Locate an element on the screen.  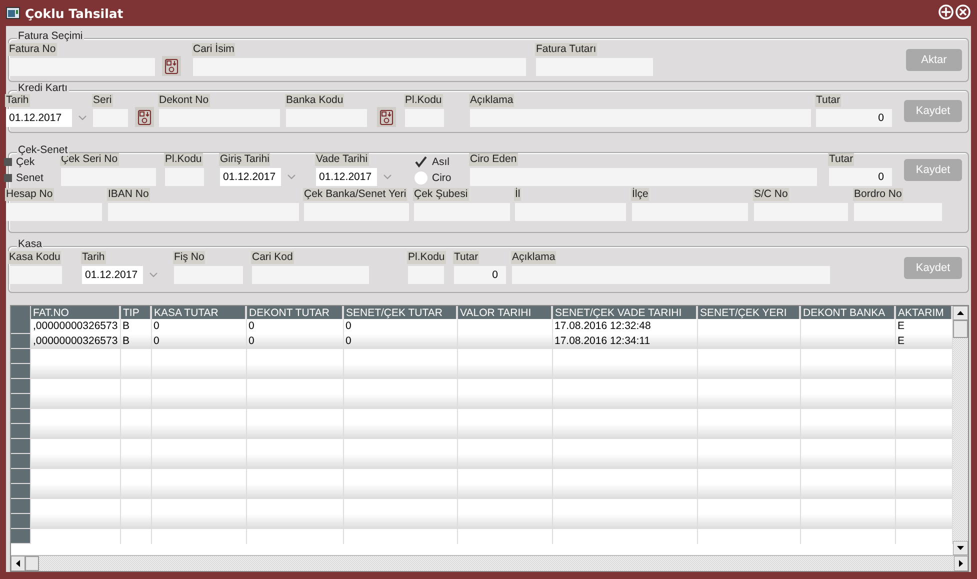
table-cell: 17.08.2016 12:34:11 is located at coordinates (624, 341).